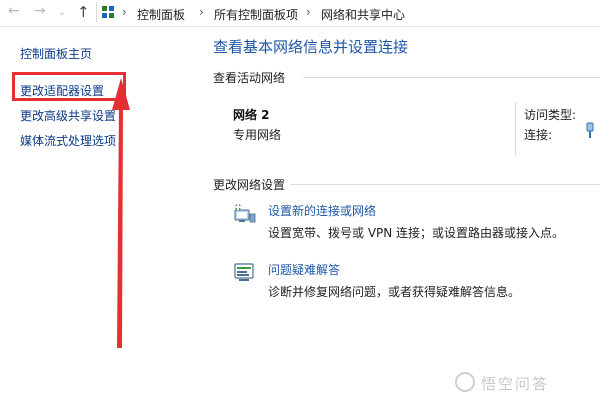  Describe the element at coordinates (245, 213) in the screenshot. I see `new-connection-icon` at that location.